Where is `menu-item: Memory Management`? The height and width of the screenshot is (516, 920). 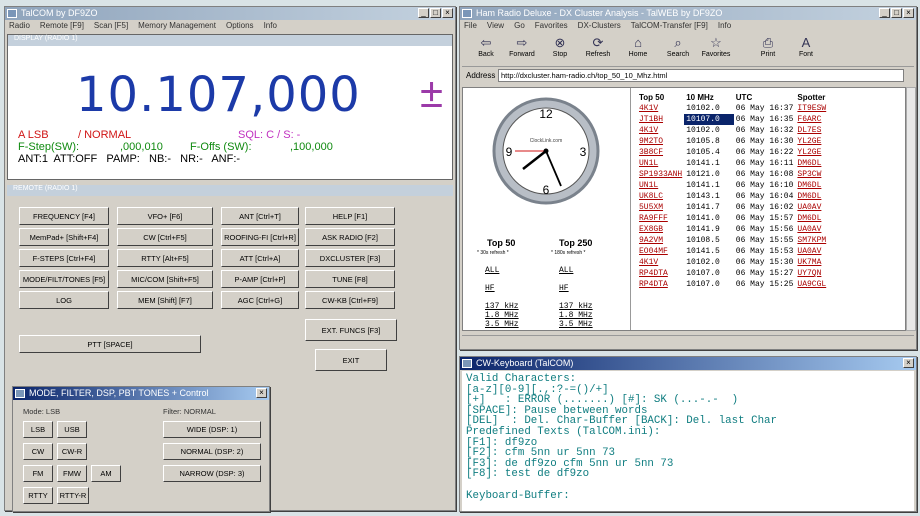 menu-item: Memory Management is located at coordinates (177, 25).